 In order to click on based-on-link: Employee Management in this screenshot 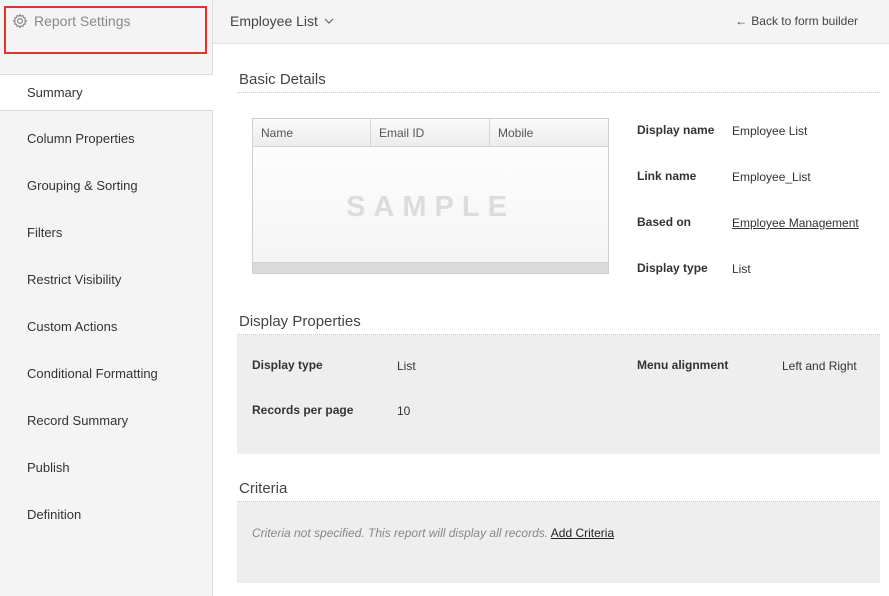, I will do `click(795, 223)`.